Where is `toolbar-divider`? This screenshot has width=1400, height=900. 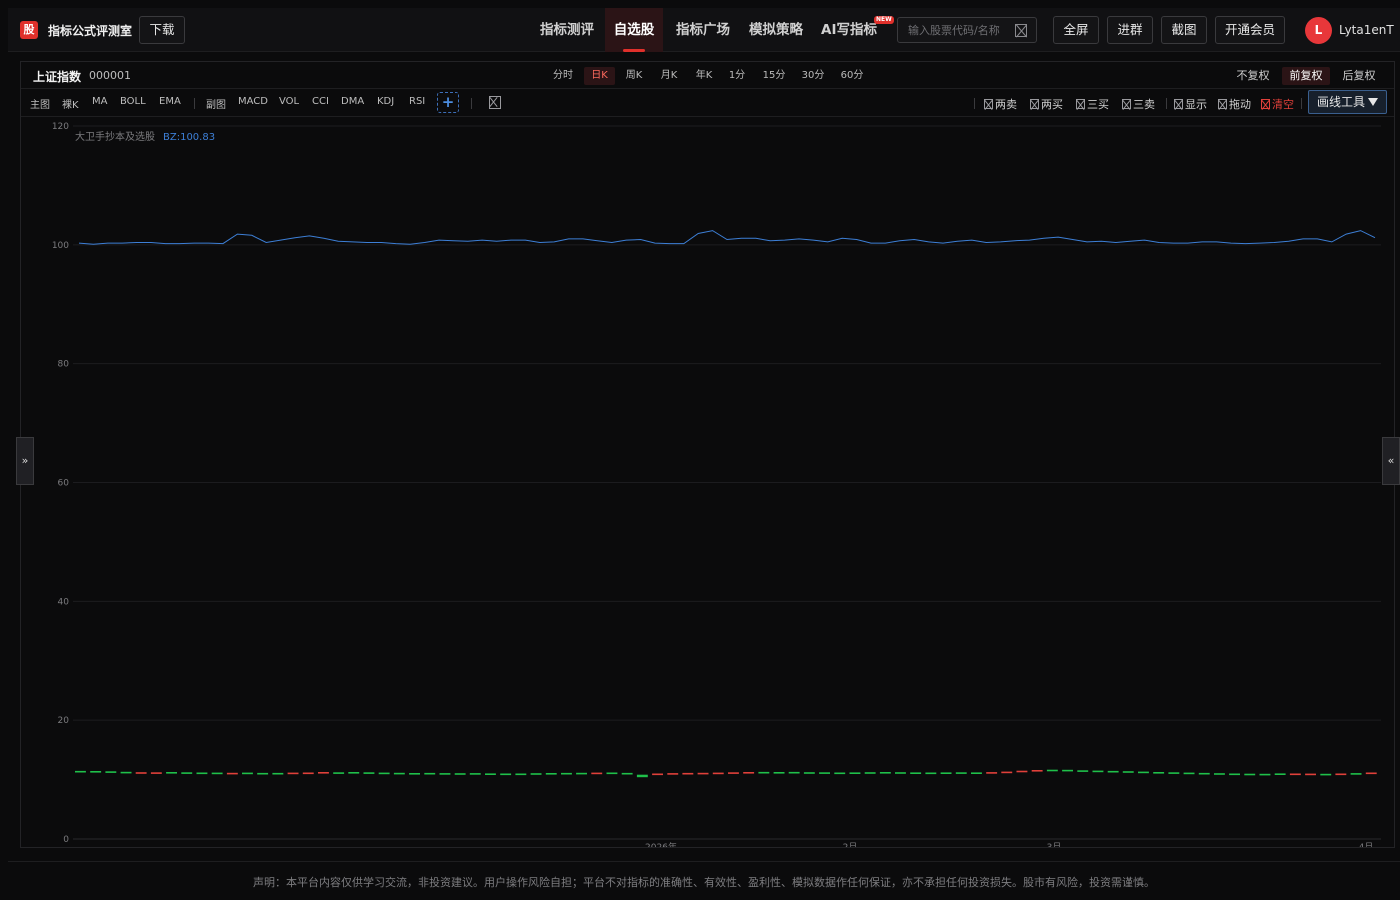
toolbar-divider is located at coordinates (194, 103).